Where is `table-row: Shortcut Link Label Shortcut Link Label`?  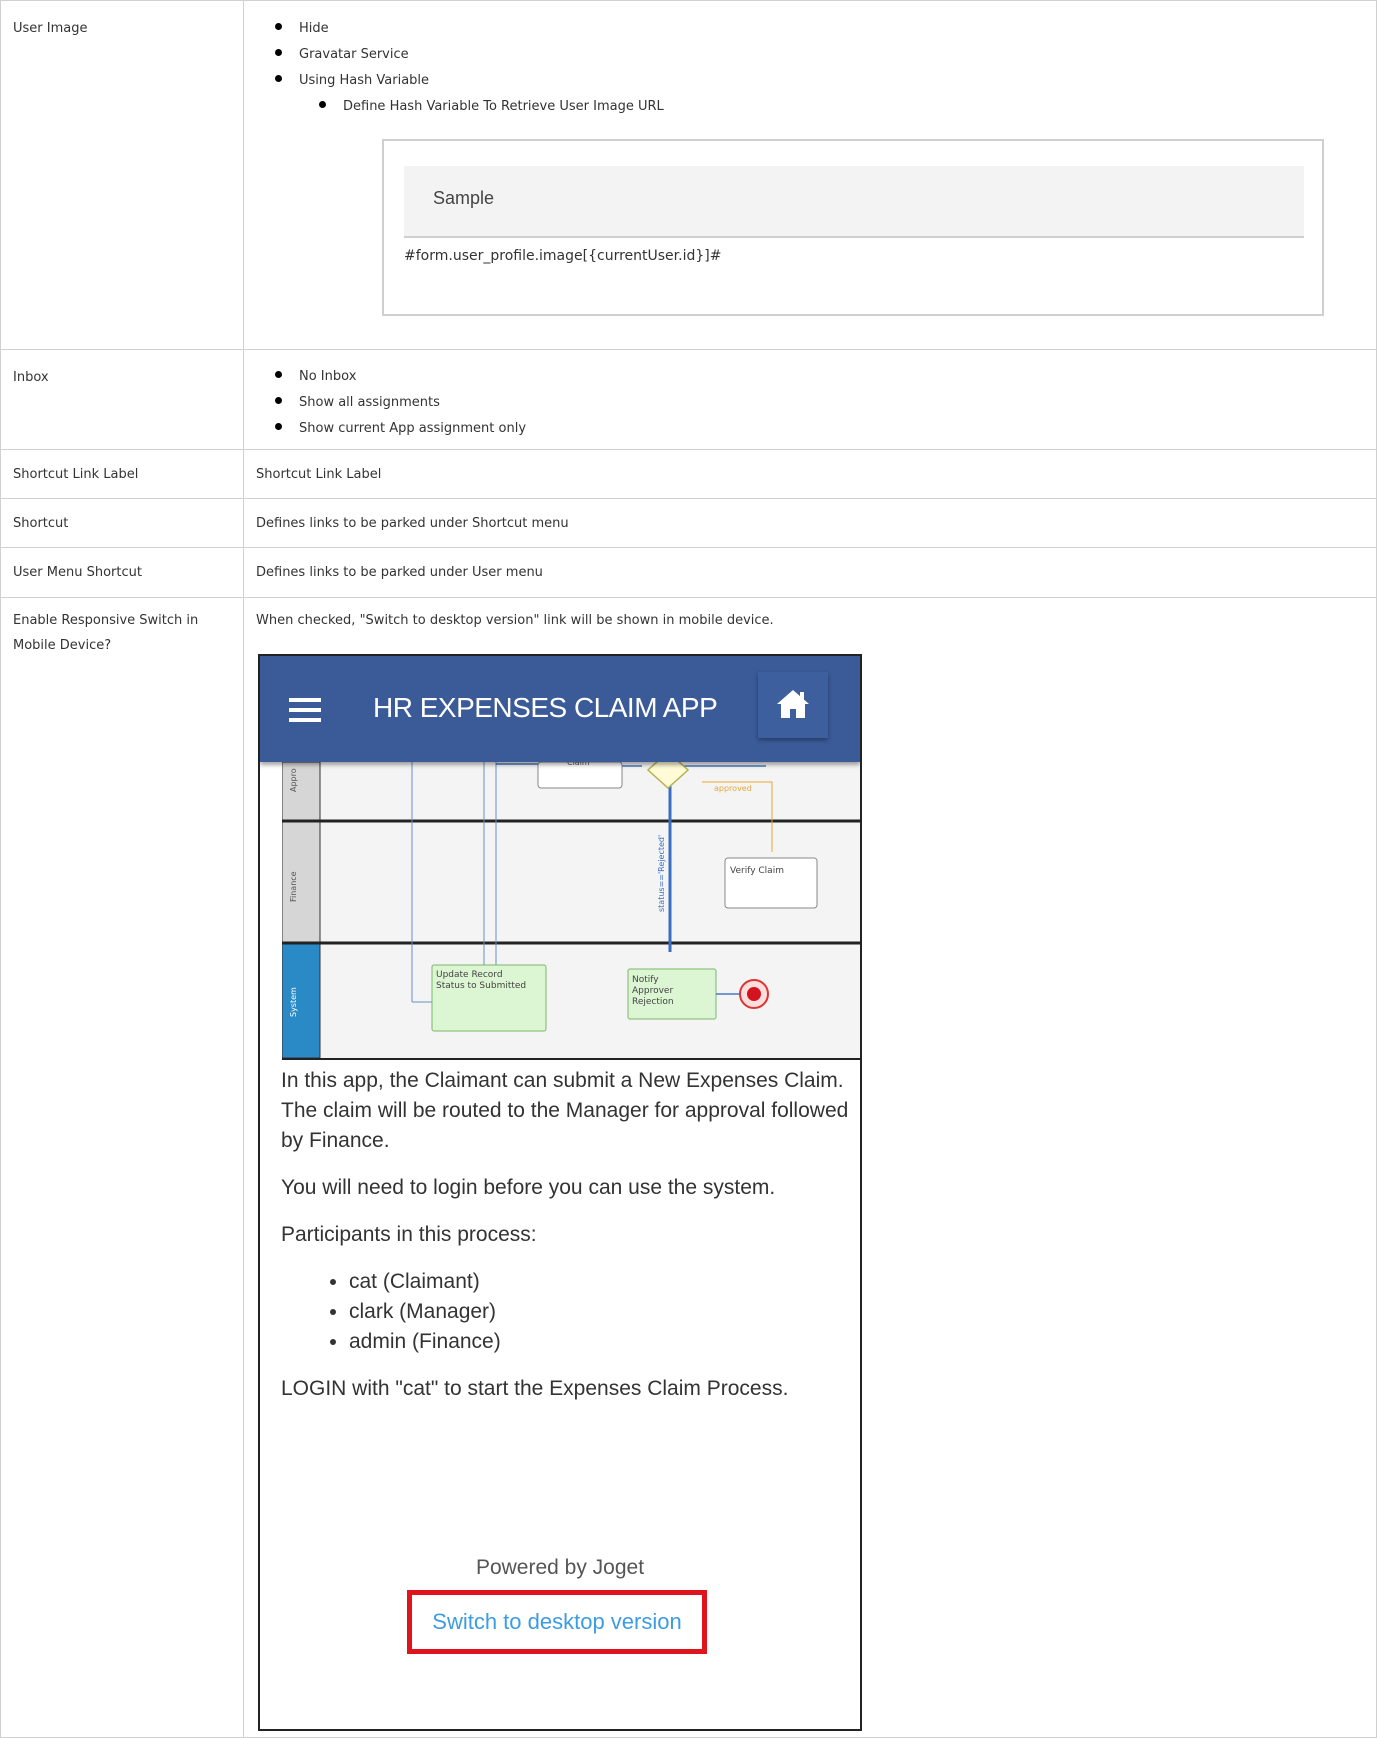
table-row: Shortcut Link Label Shortcut Link Label is located at coordinates (688, 474).